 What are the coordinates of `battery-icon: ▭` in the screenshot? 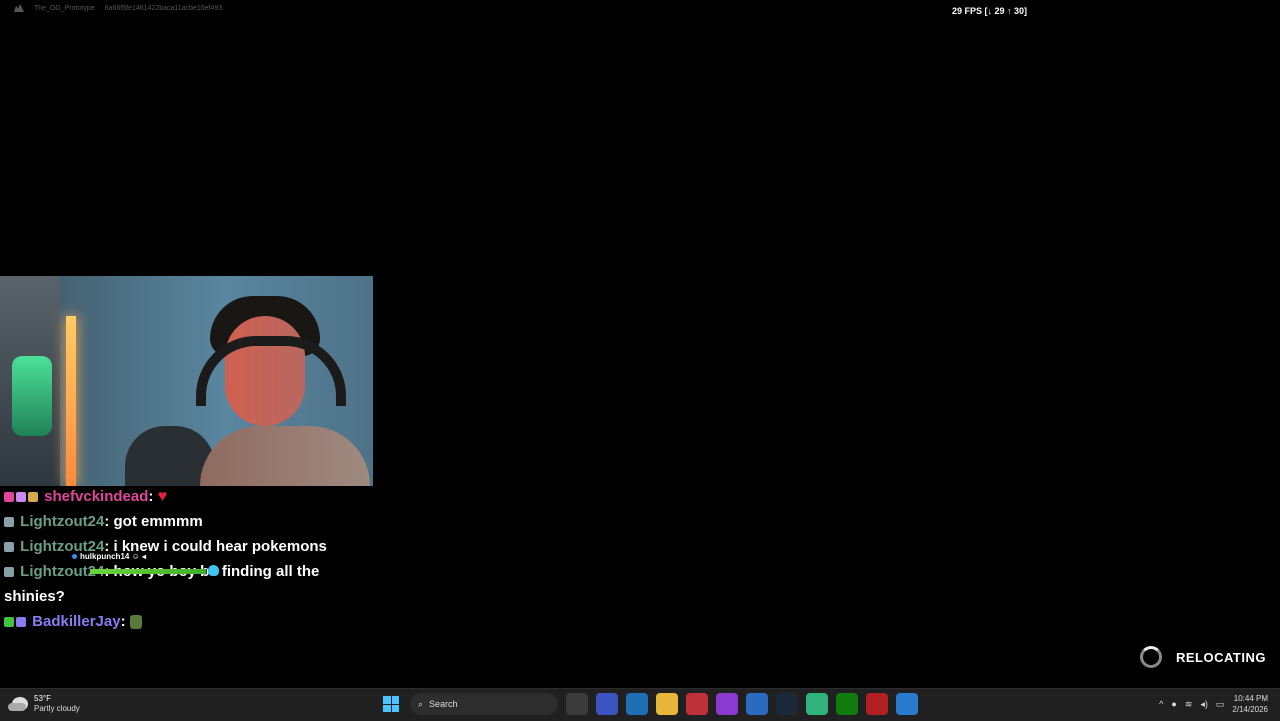 It's located at (1220, 704).